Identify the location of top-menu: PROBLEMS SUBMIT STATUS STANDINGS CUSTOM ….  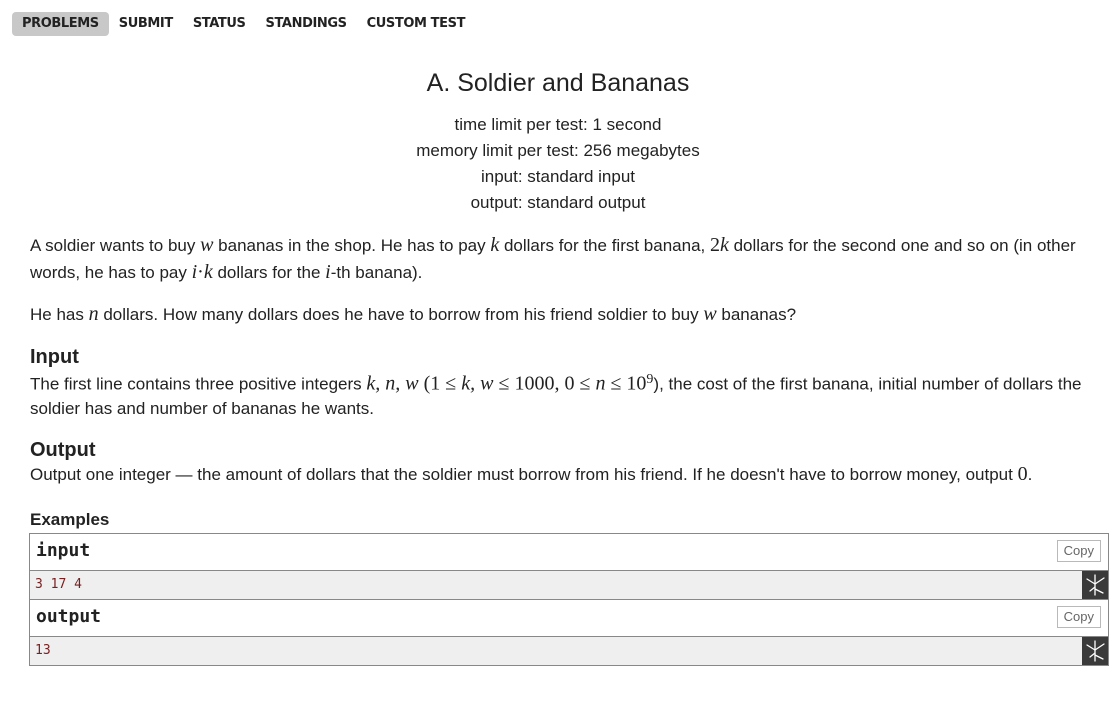
(243, 24).